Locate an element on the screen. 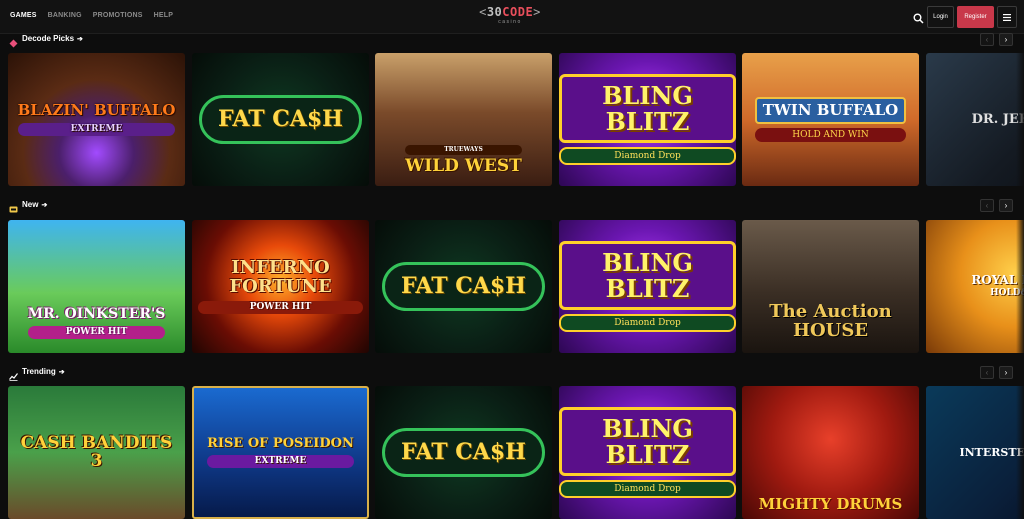 The width and height of the screenshot is (1024, 519). trending-chart-icon is located at coordinates (13, 374).